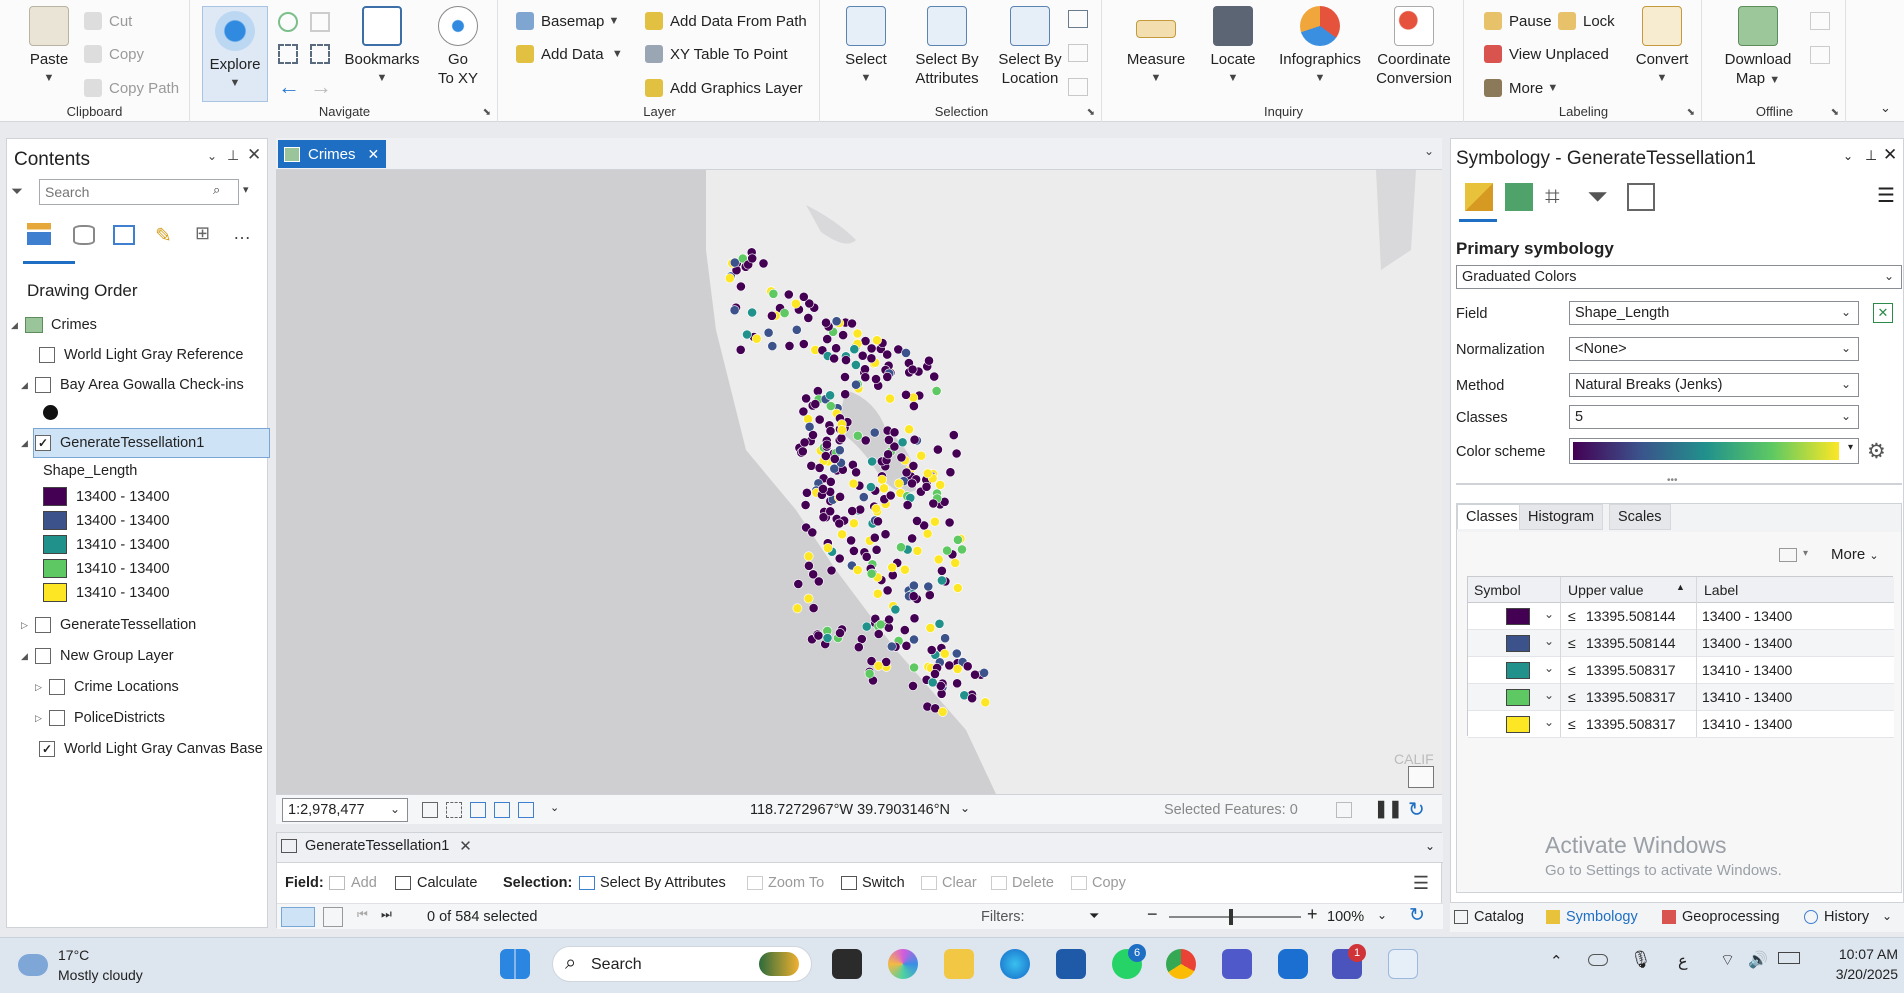 The image size is (1904, 993). What do you see at coordinates (1871, 155) in the screenshot?
I see `pin-icon: ⊥` at bounding box center [1871, 155].